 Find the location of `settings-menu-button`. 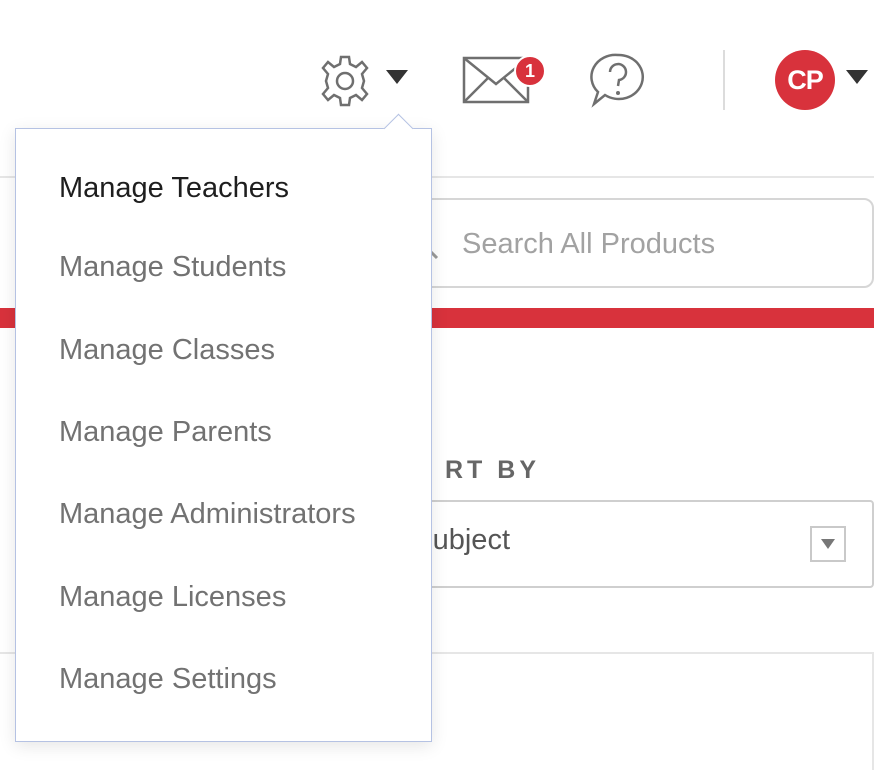

settings-menu-button is located at coordinates (366, 80).